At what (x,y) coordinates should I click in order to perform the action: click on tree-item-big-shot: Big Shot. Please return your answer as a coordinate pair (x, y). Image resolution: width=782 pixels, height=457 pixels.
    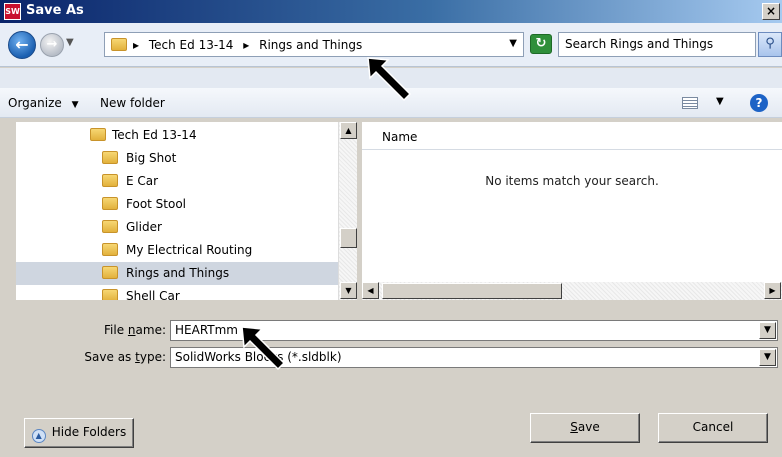
    Looking at the image, I should click on (177, 158).